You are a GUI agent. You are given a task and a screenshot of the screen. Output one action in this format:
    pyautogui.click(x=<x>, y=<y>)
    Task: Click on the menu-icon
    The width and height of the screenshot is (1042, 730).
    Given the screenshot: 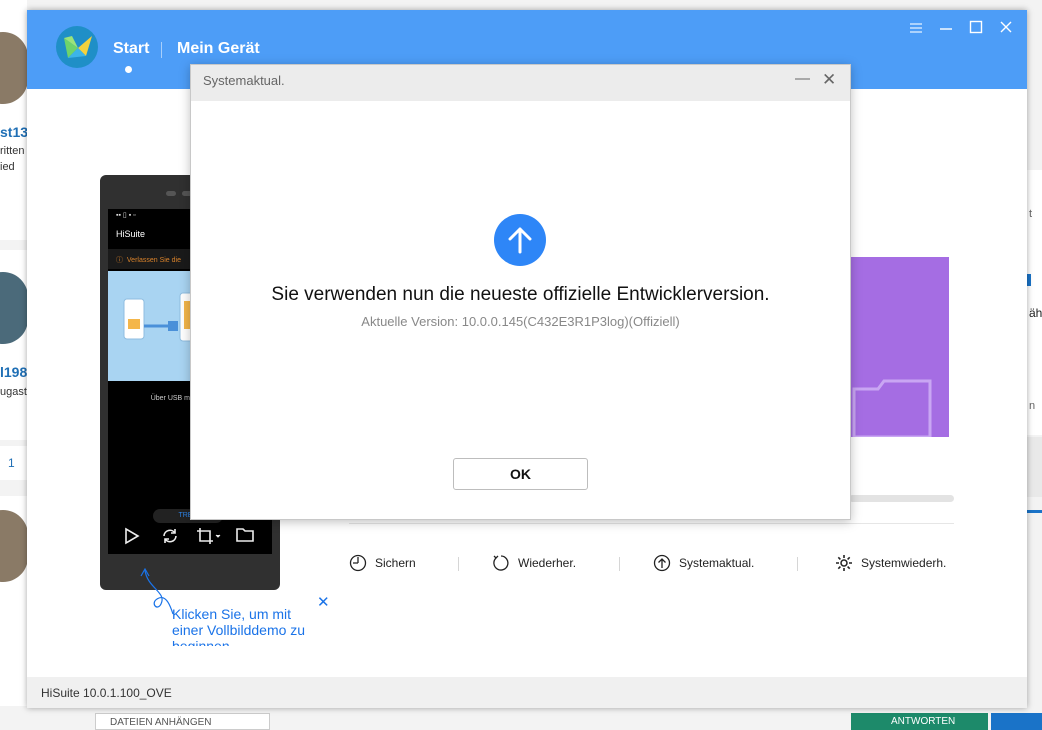 What is the action you would take?
    pyautogui.click(x=916, y=29)
    